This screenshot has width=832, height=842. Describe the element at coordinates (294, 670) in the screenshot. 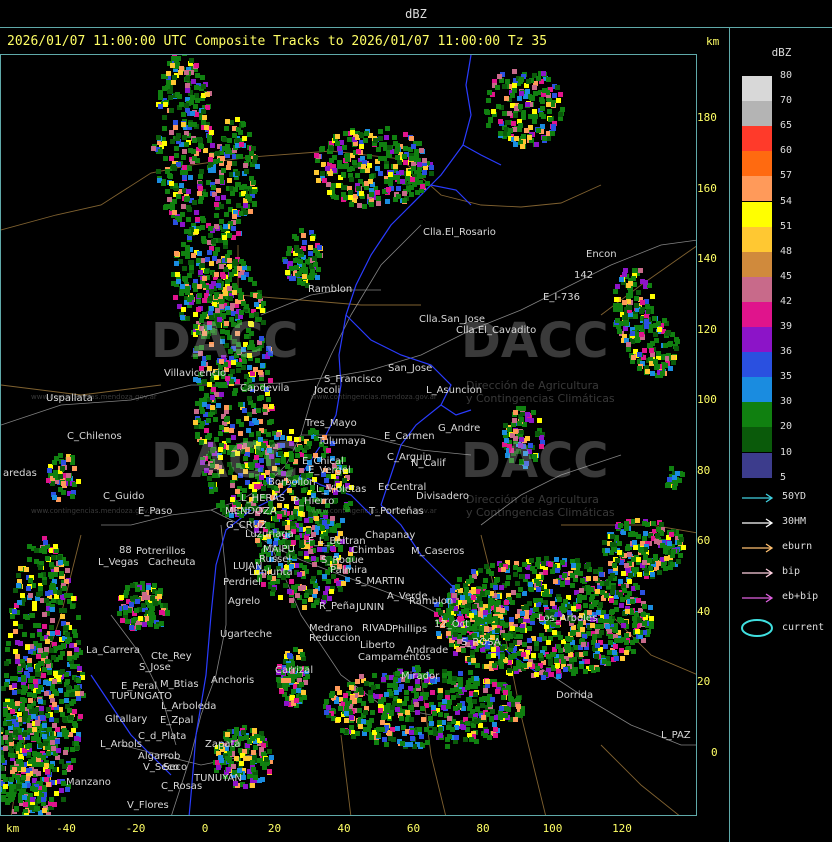

I see `place-label: Carrizal` at that location.